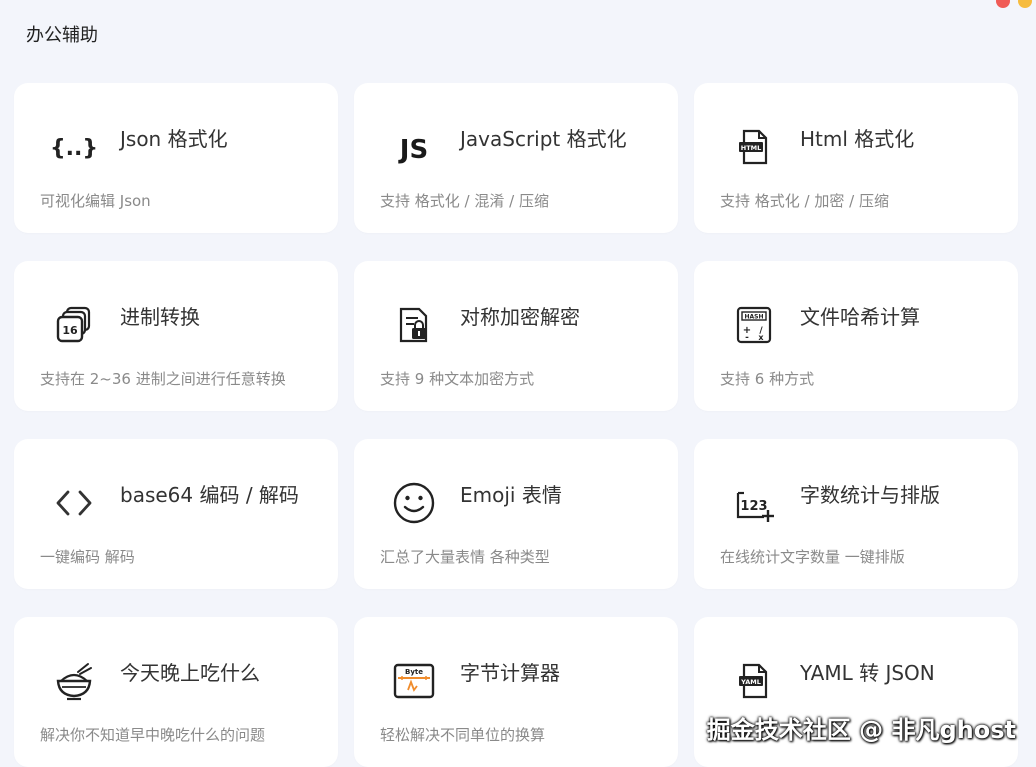 This screenshot has width=1036, height=767. I want to click on json-braces-icon: {..}, so click(74, 147).